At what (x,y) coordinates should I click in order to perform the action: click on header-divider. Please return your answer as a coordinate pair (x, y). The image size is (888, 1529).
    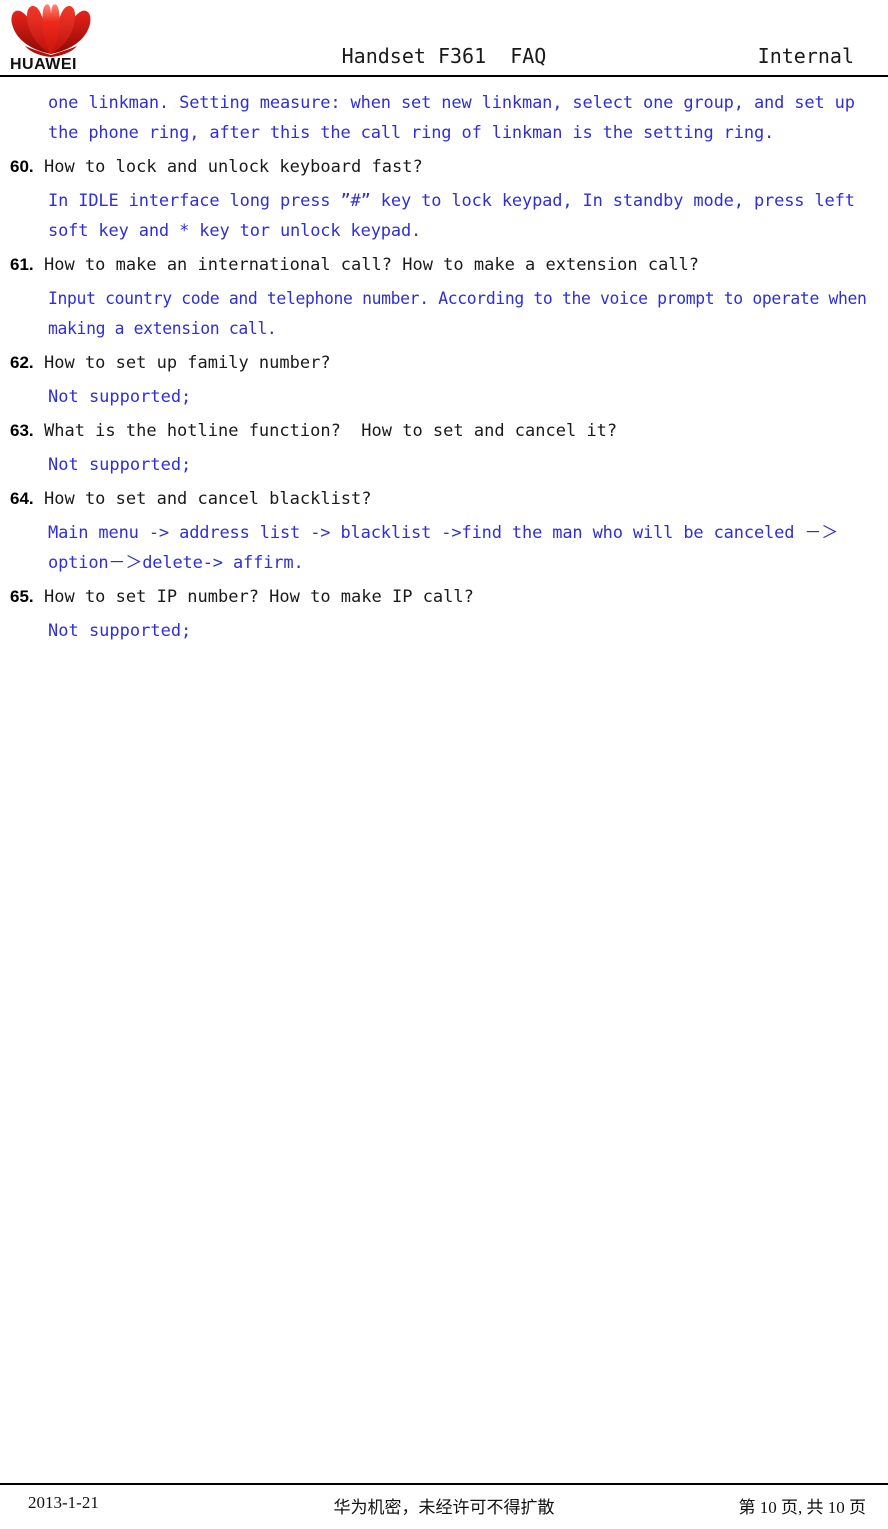
    Looking at the image, I should click on (444, 76).